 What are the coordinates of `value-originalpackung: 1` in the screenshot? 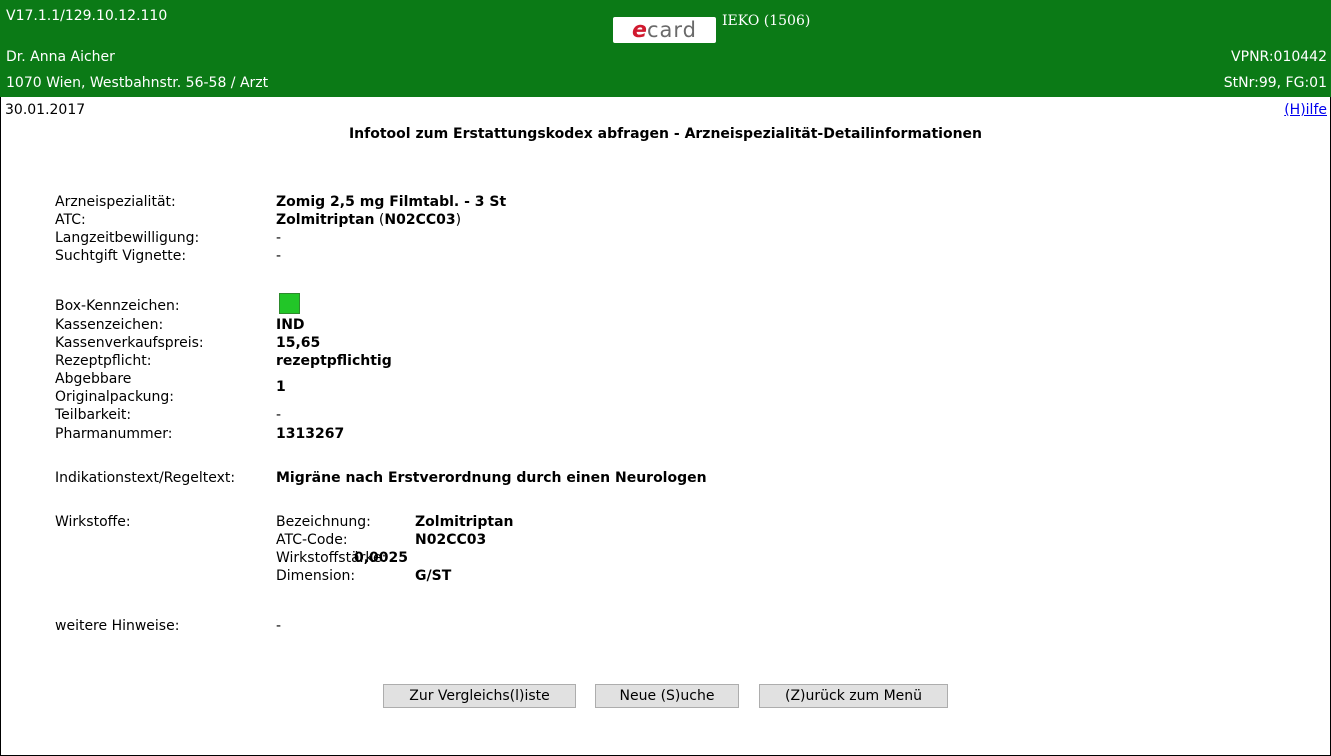 It's located at (281, 387).